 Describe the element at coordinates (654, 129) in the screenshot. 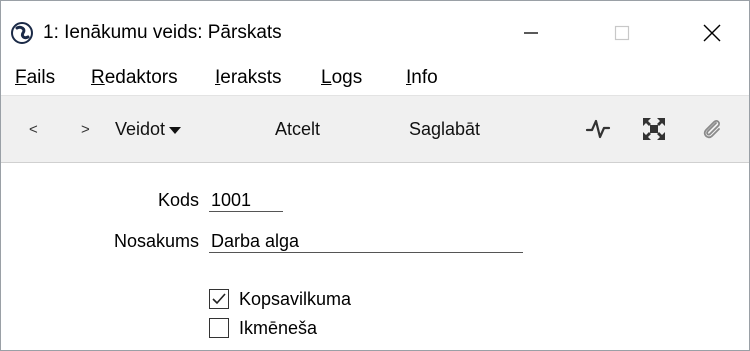

I see `fullscreen-icon` at that location.